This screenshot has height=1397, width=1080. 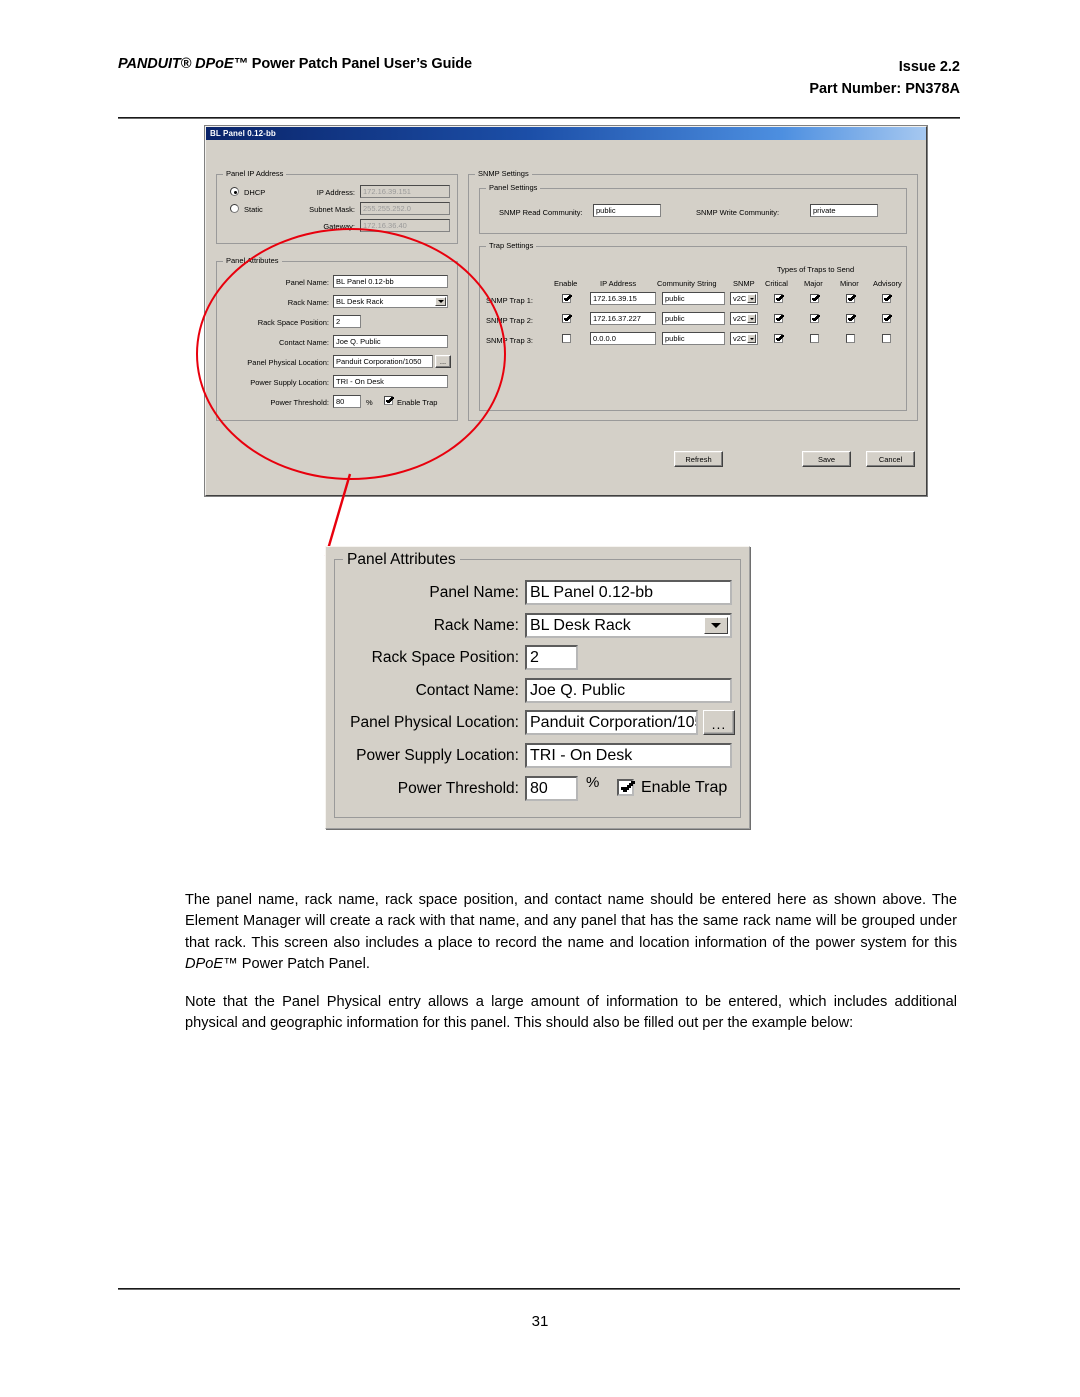 What do you see at coordinates (740, 298) in the screenshot?
I see `snmp-trap-1-version-value: v2C` at bounding box center [740, 298].